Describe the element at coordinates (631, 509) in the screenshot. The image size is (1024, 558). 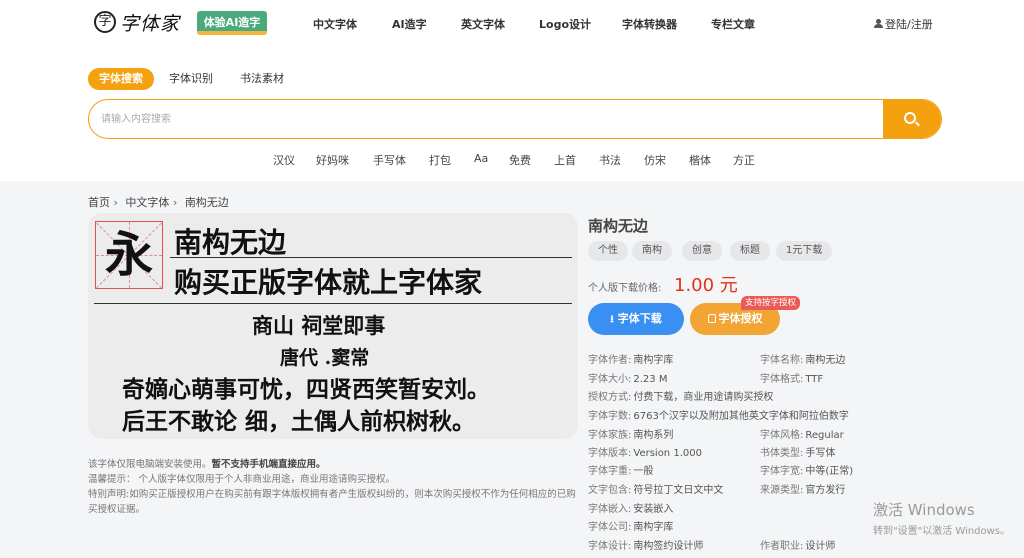
I see `detail-embedding: 字体嵌入: 安装嵌入` at that location.